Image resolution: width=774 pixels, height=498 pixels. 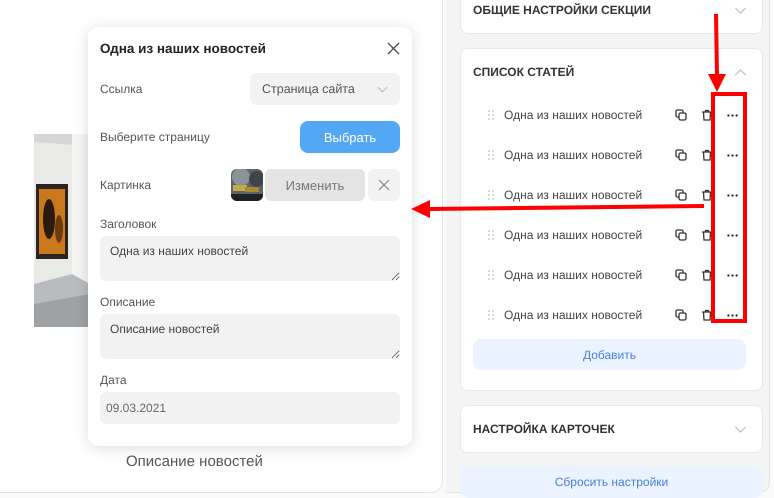 I want to click on section-title: СПИСОК СТАТЕЙ, so click(x=523, y=72).